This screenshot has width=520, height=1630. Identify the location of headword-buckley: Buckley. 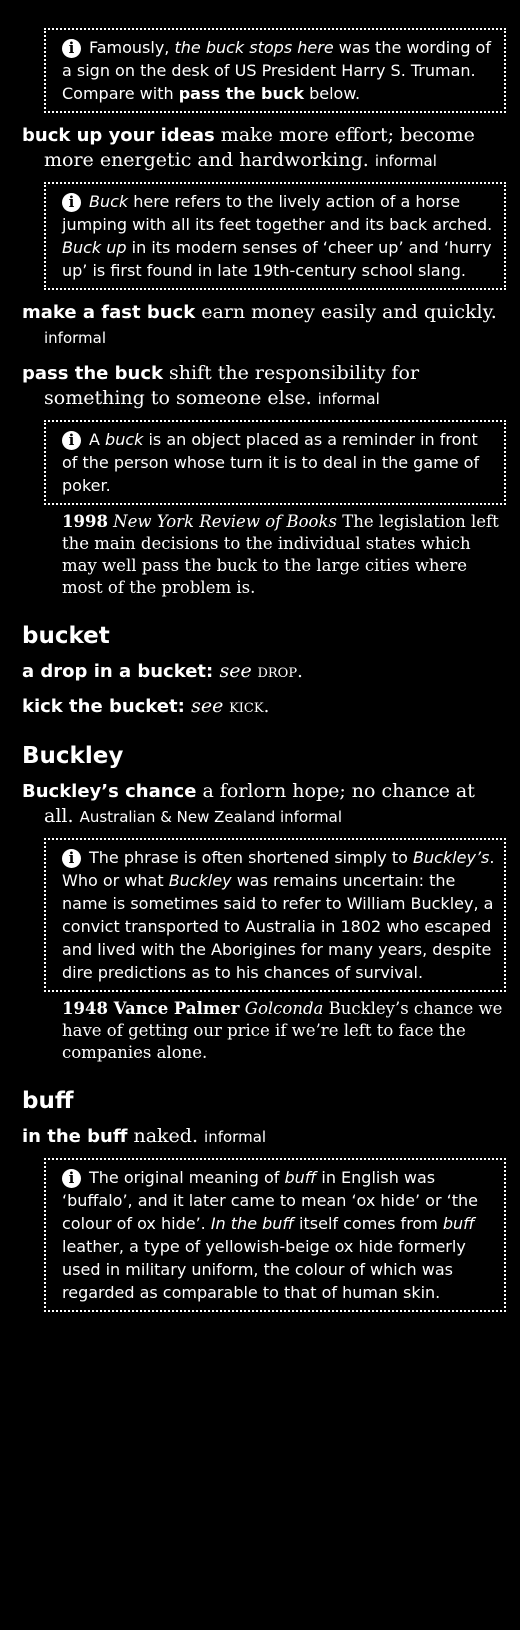
(73, 756).